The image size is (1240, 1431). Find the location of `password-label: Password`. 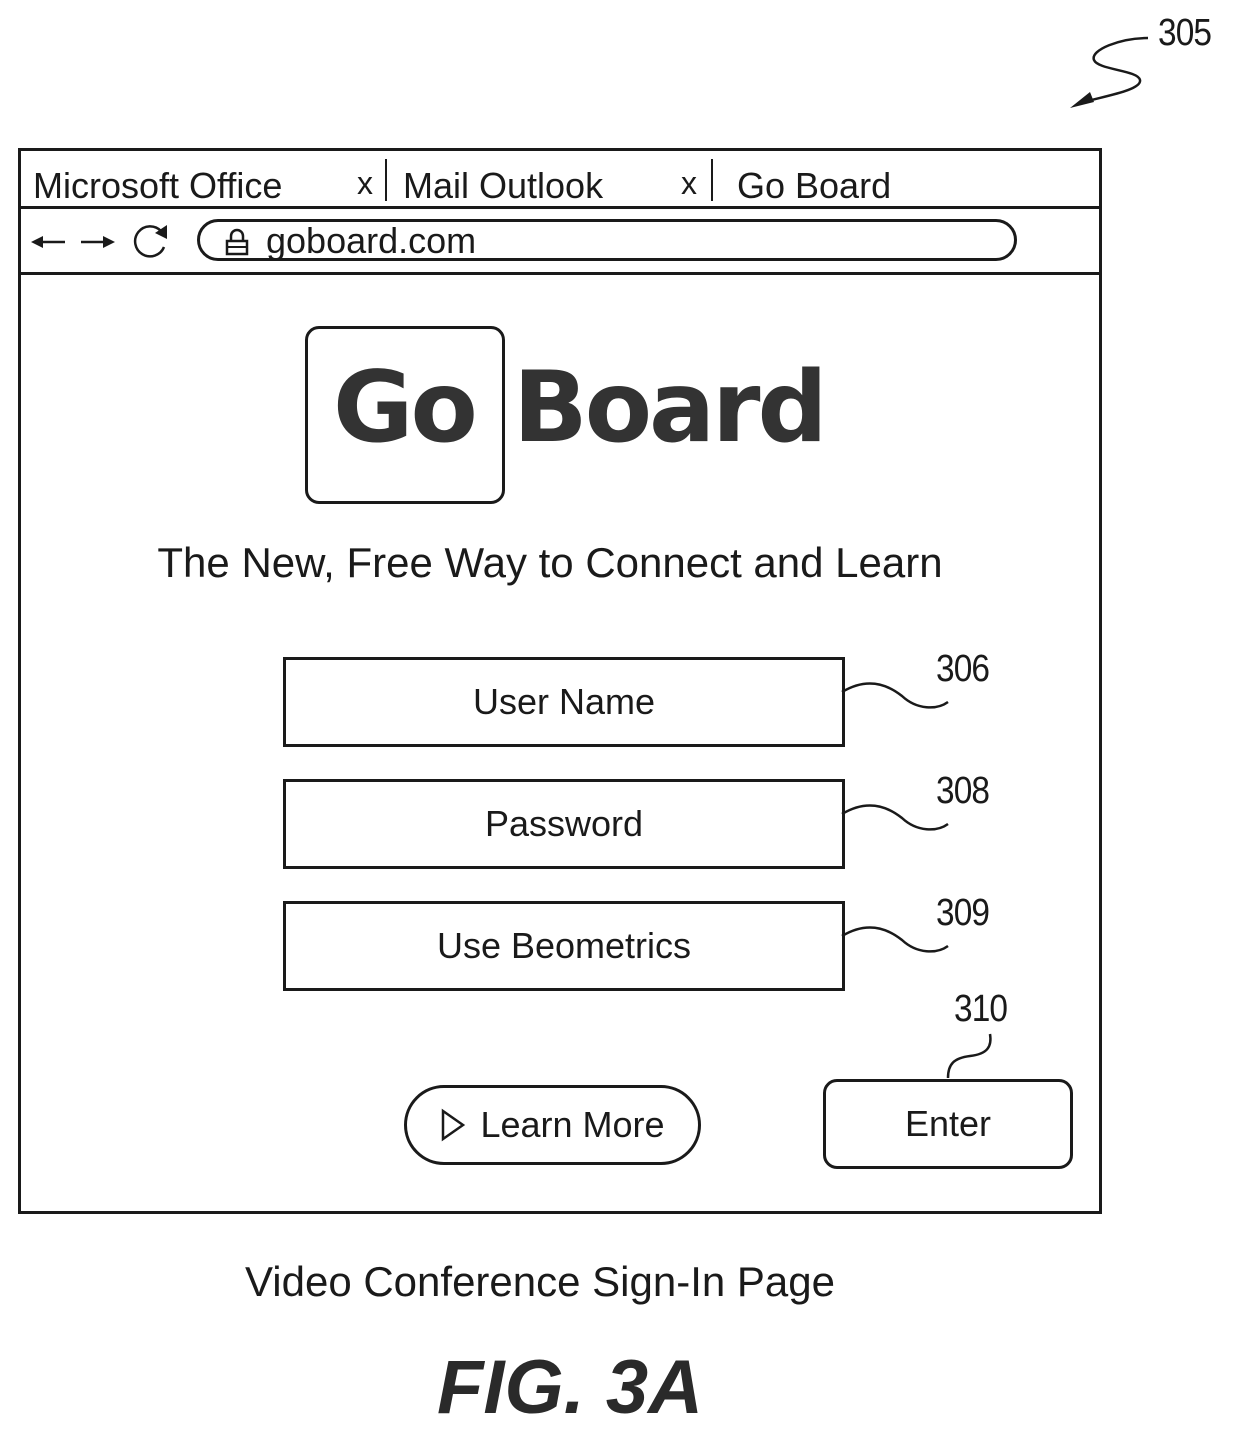

password-label: Password is located at coordinates (564, 823).